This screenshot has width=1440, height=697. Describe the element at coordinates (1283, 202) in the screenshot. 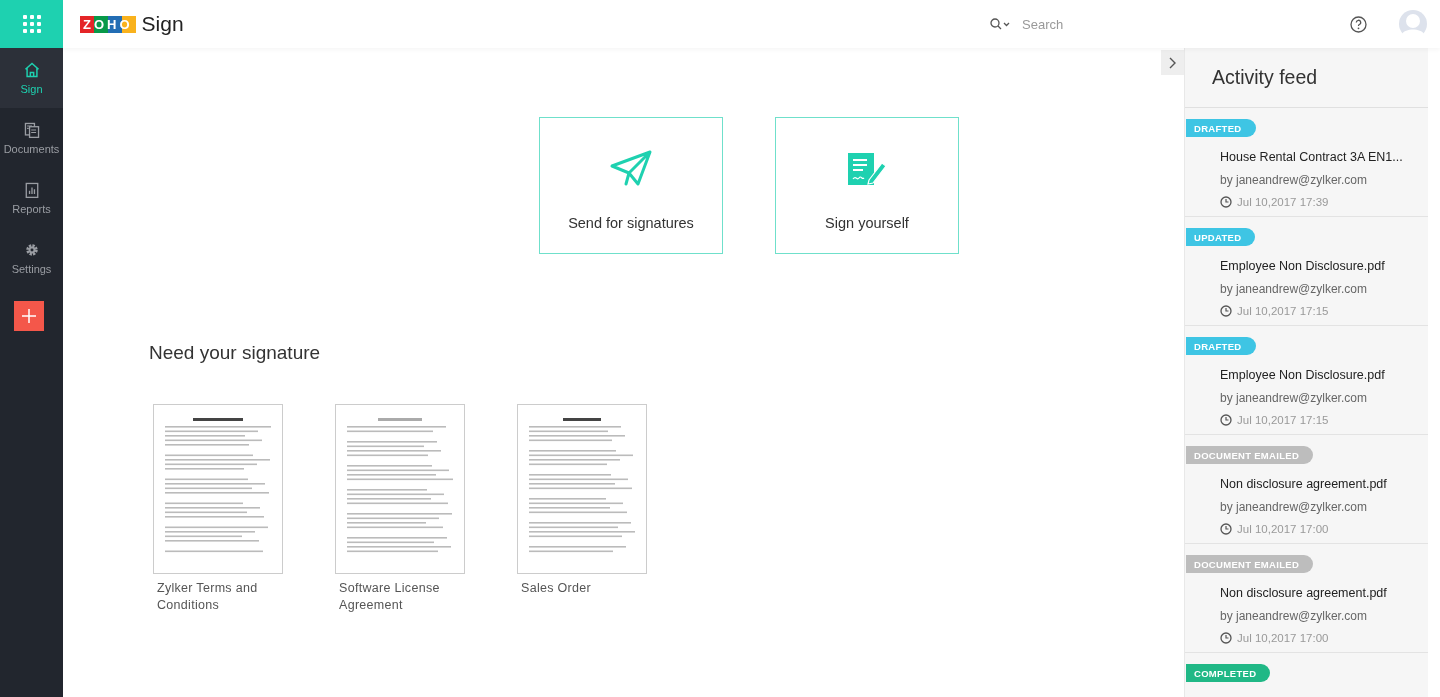

I see `timestamp: Jul 10,2017 17:39` at that location.